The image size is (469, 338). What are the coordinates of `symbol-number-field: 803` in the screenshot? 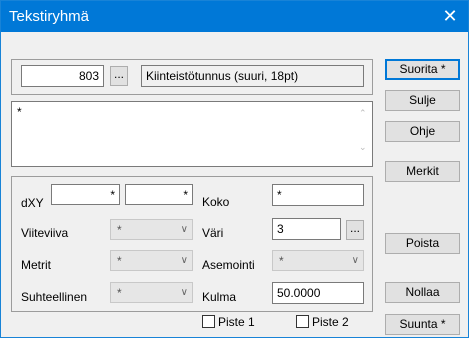 It's located at (62, 76).